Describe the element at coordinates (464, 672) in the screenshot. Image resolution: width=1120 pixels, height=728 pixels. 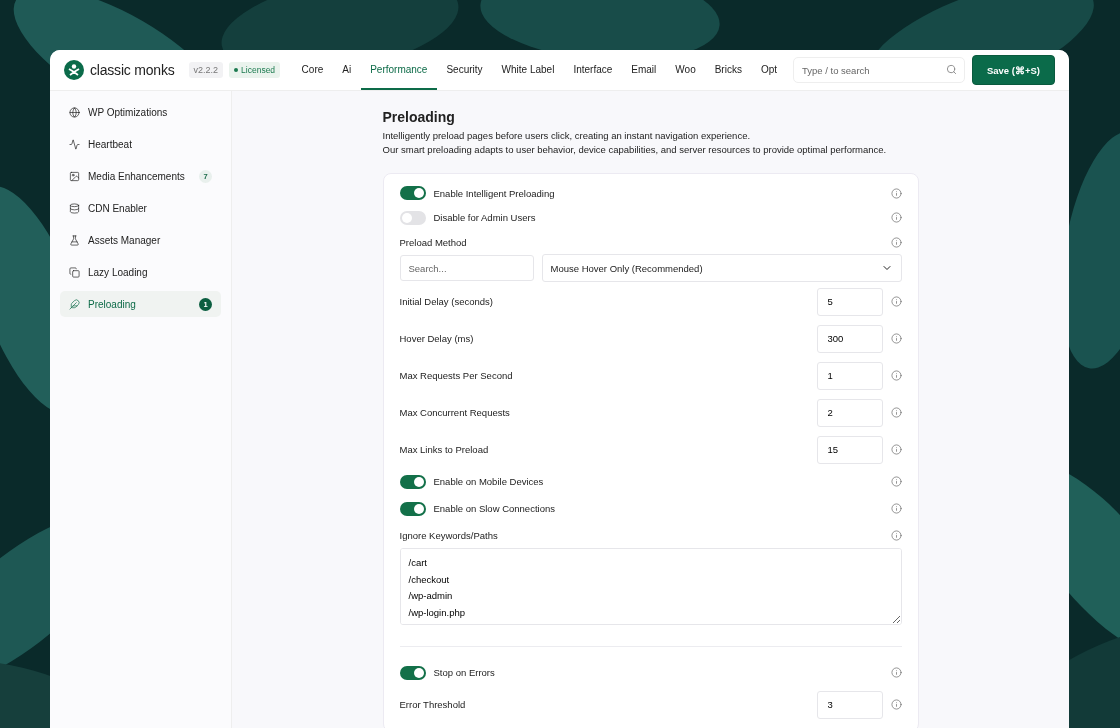
I see `setting-label: Stop on Errors` at that location.